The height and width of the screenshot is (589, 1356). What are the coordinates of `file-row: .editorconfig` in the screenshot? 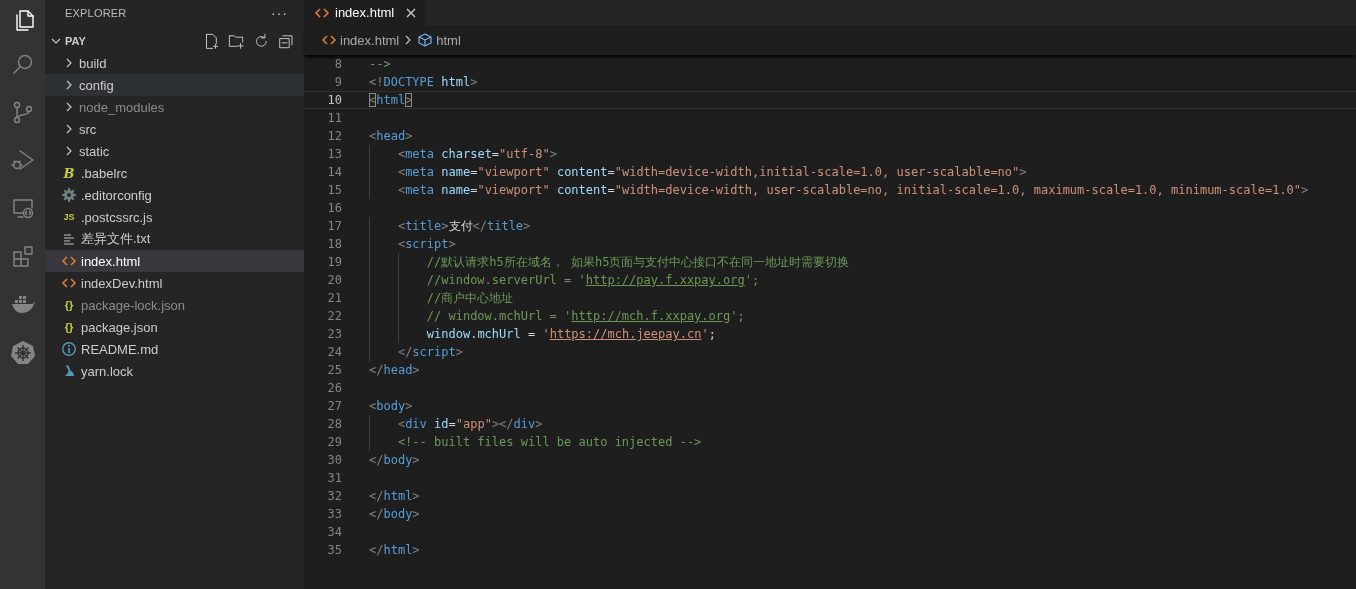 It's located at (174, 195).